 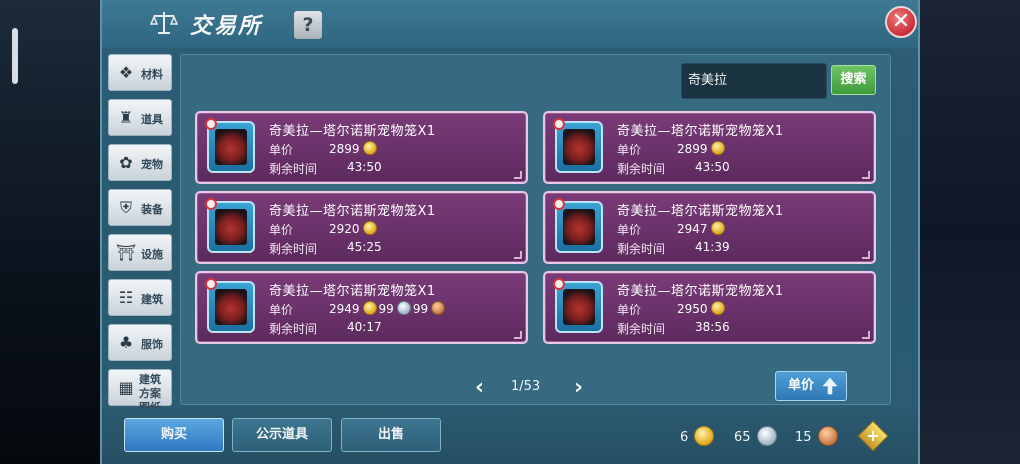 I want to click on listing-card: 奇美拉—塔尔诺斯宠物笼X1 单价 2947 剩余时间 41:39, so click(x=709, y=227).